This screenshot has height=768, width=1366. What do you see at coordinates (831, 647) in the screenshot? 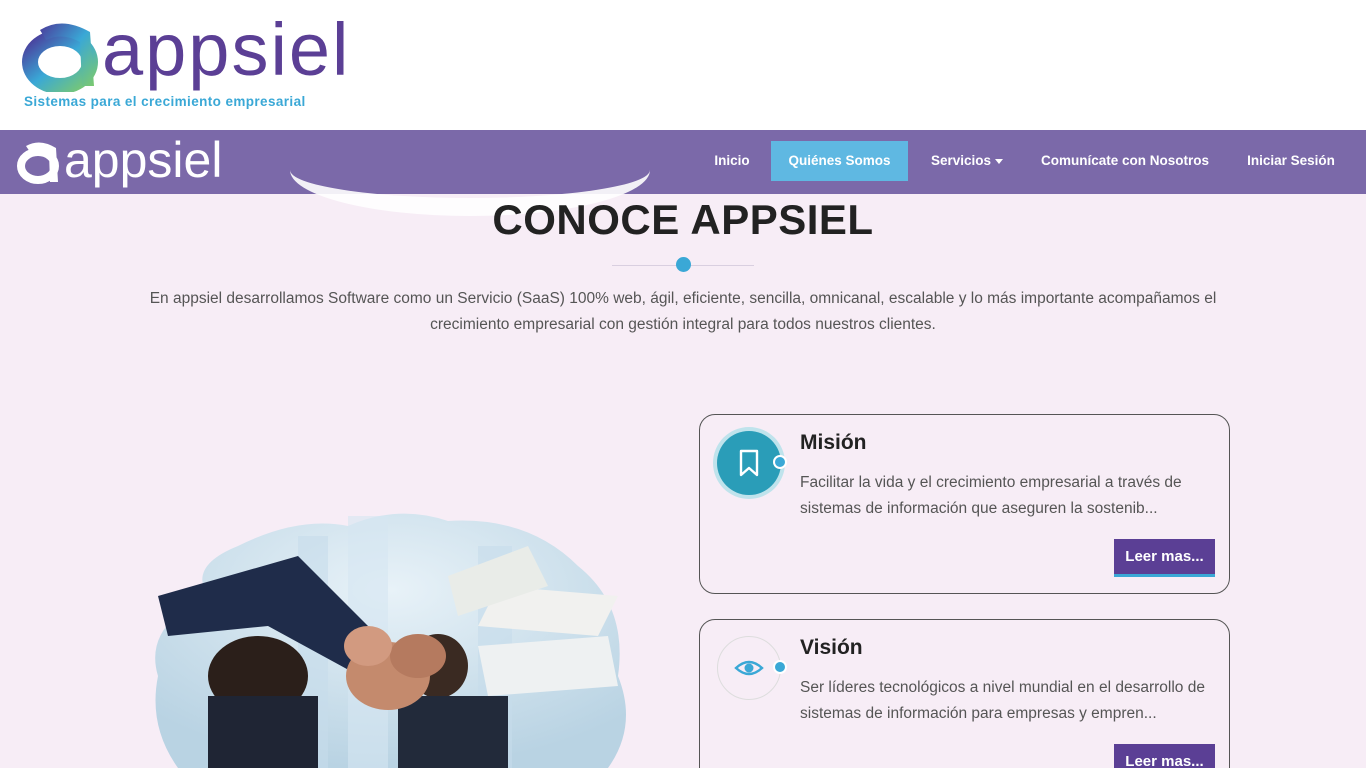
I see `vision-title: Visión` at bounding box center [831, 647].